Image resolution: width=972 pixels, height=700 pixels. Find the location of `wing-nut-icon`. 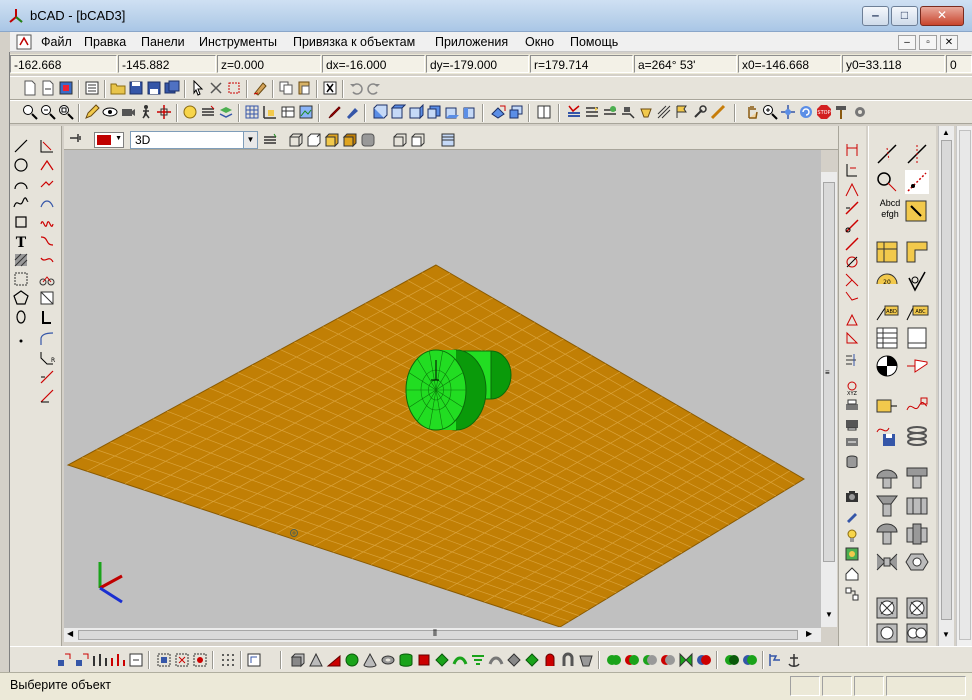

wing-nut-icon is located at coordinates (887, 562).